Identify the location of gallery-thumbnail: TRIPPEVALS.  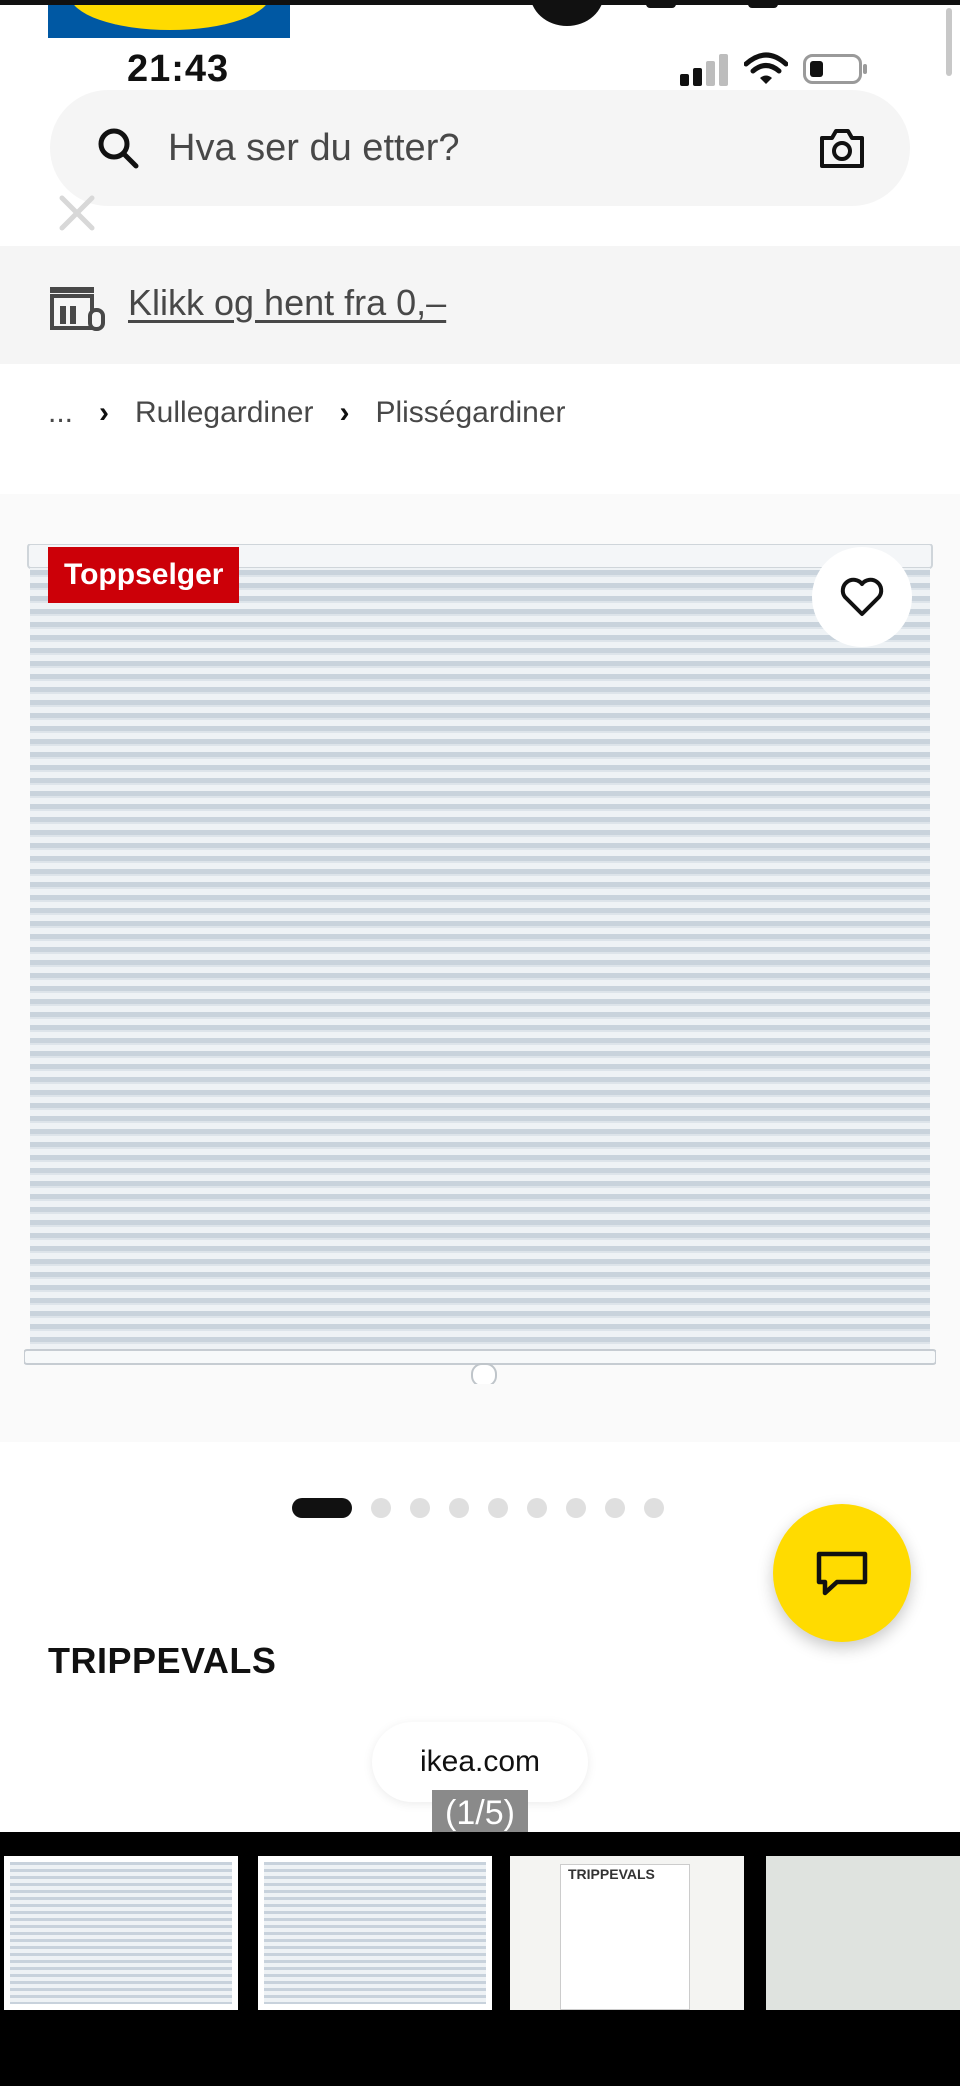
(627, 1933).